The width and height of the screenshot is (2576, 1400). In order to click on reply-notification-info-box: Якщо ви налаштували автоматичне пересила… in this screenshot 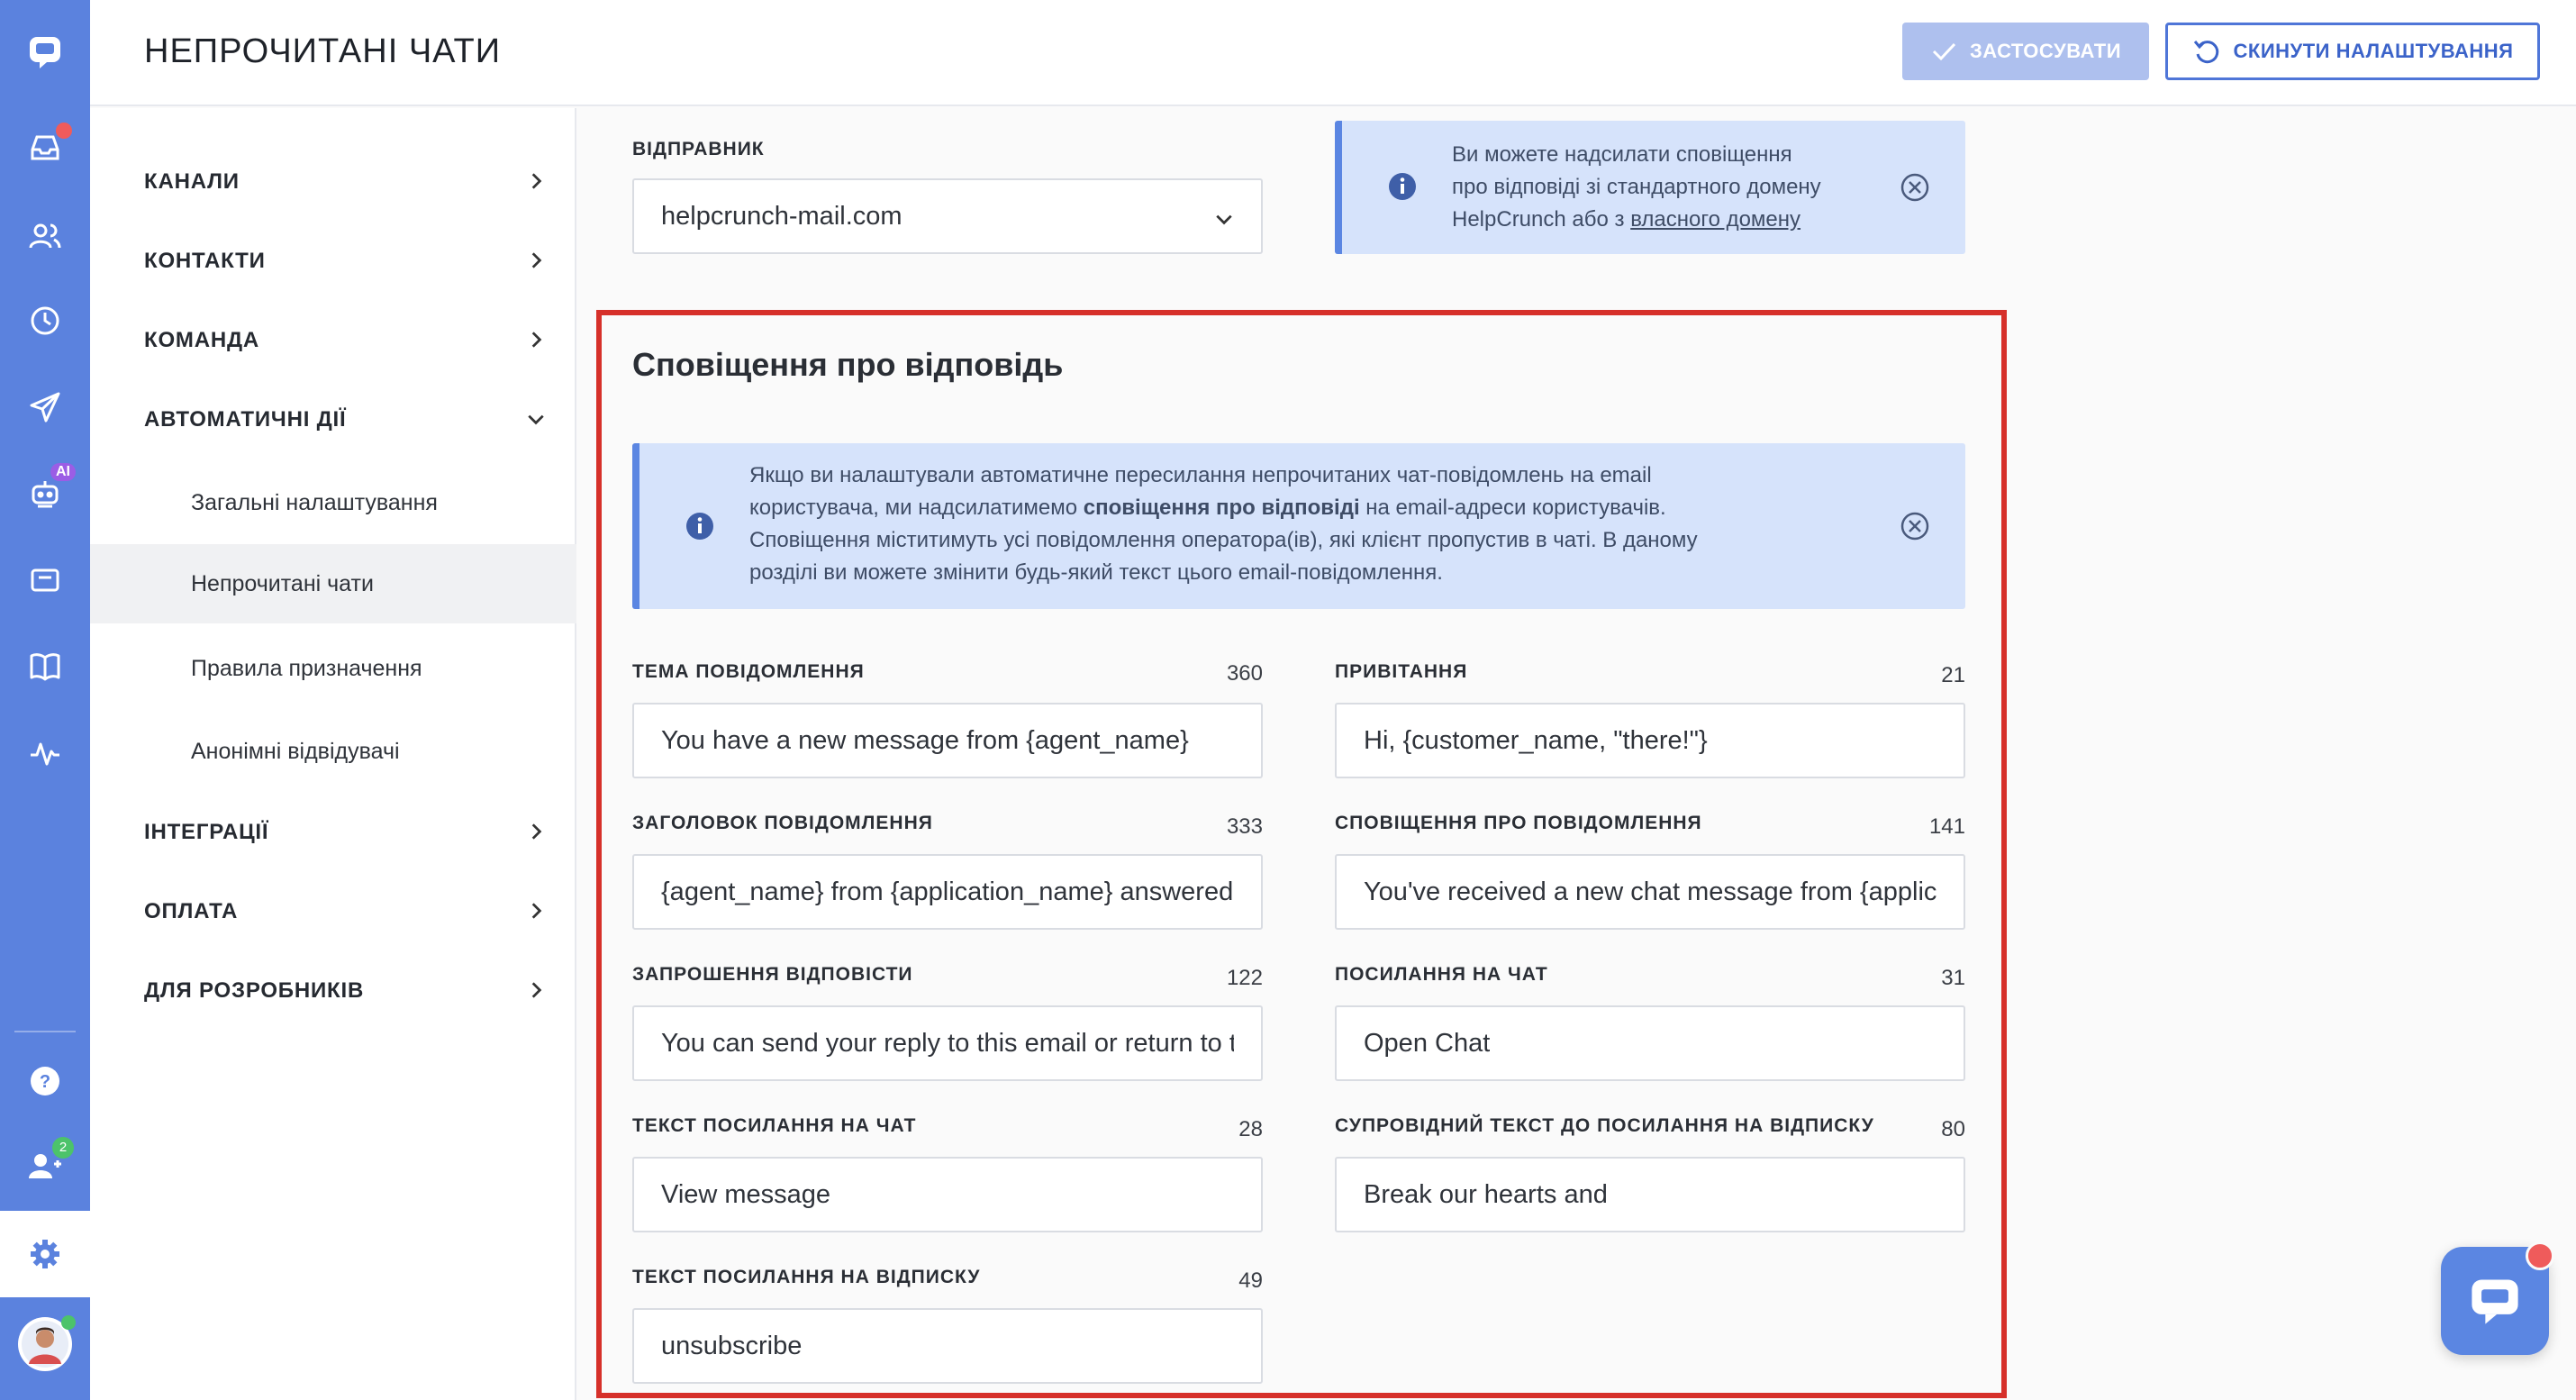, I will do `click(1298, 526)`.